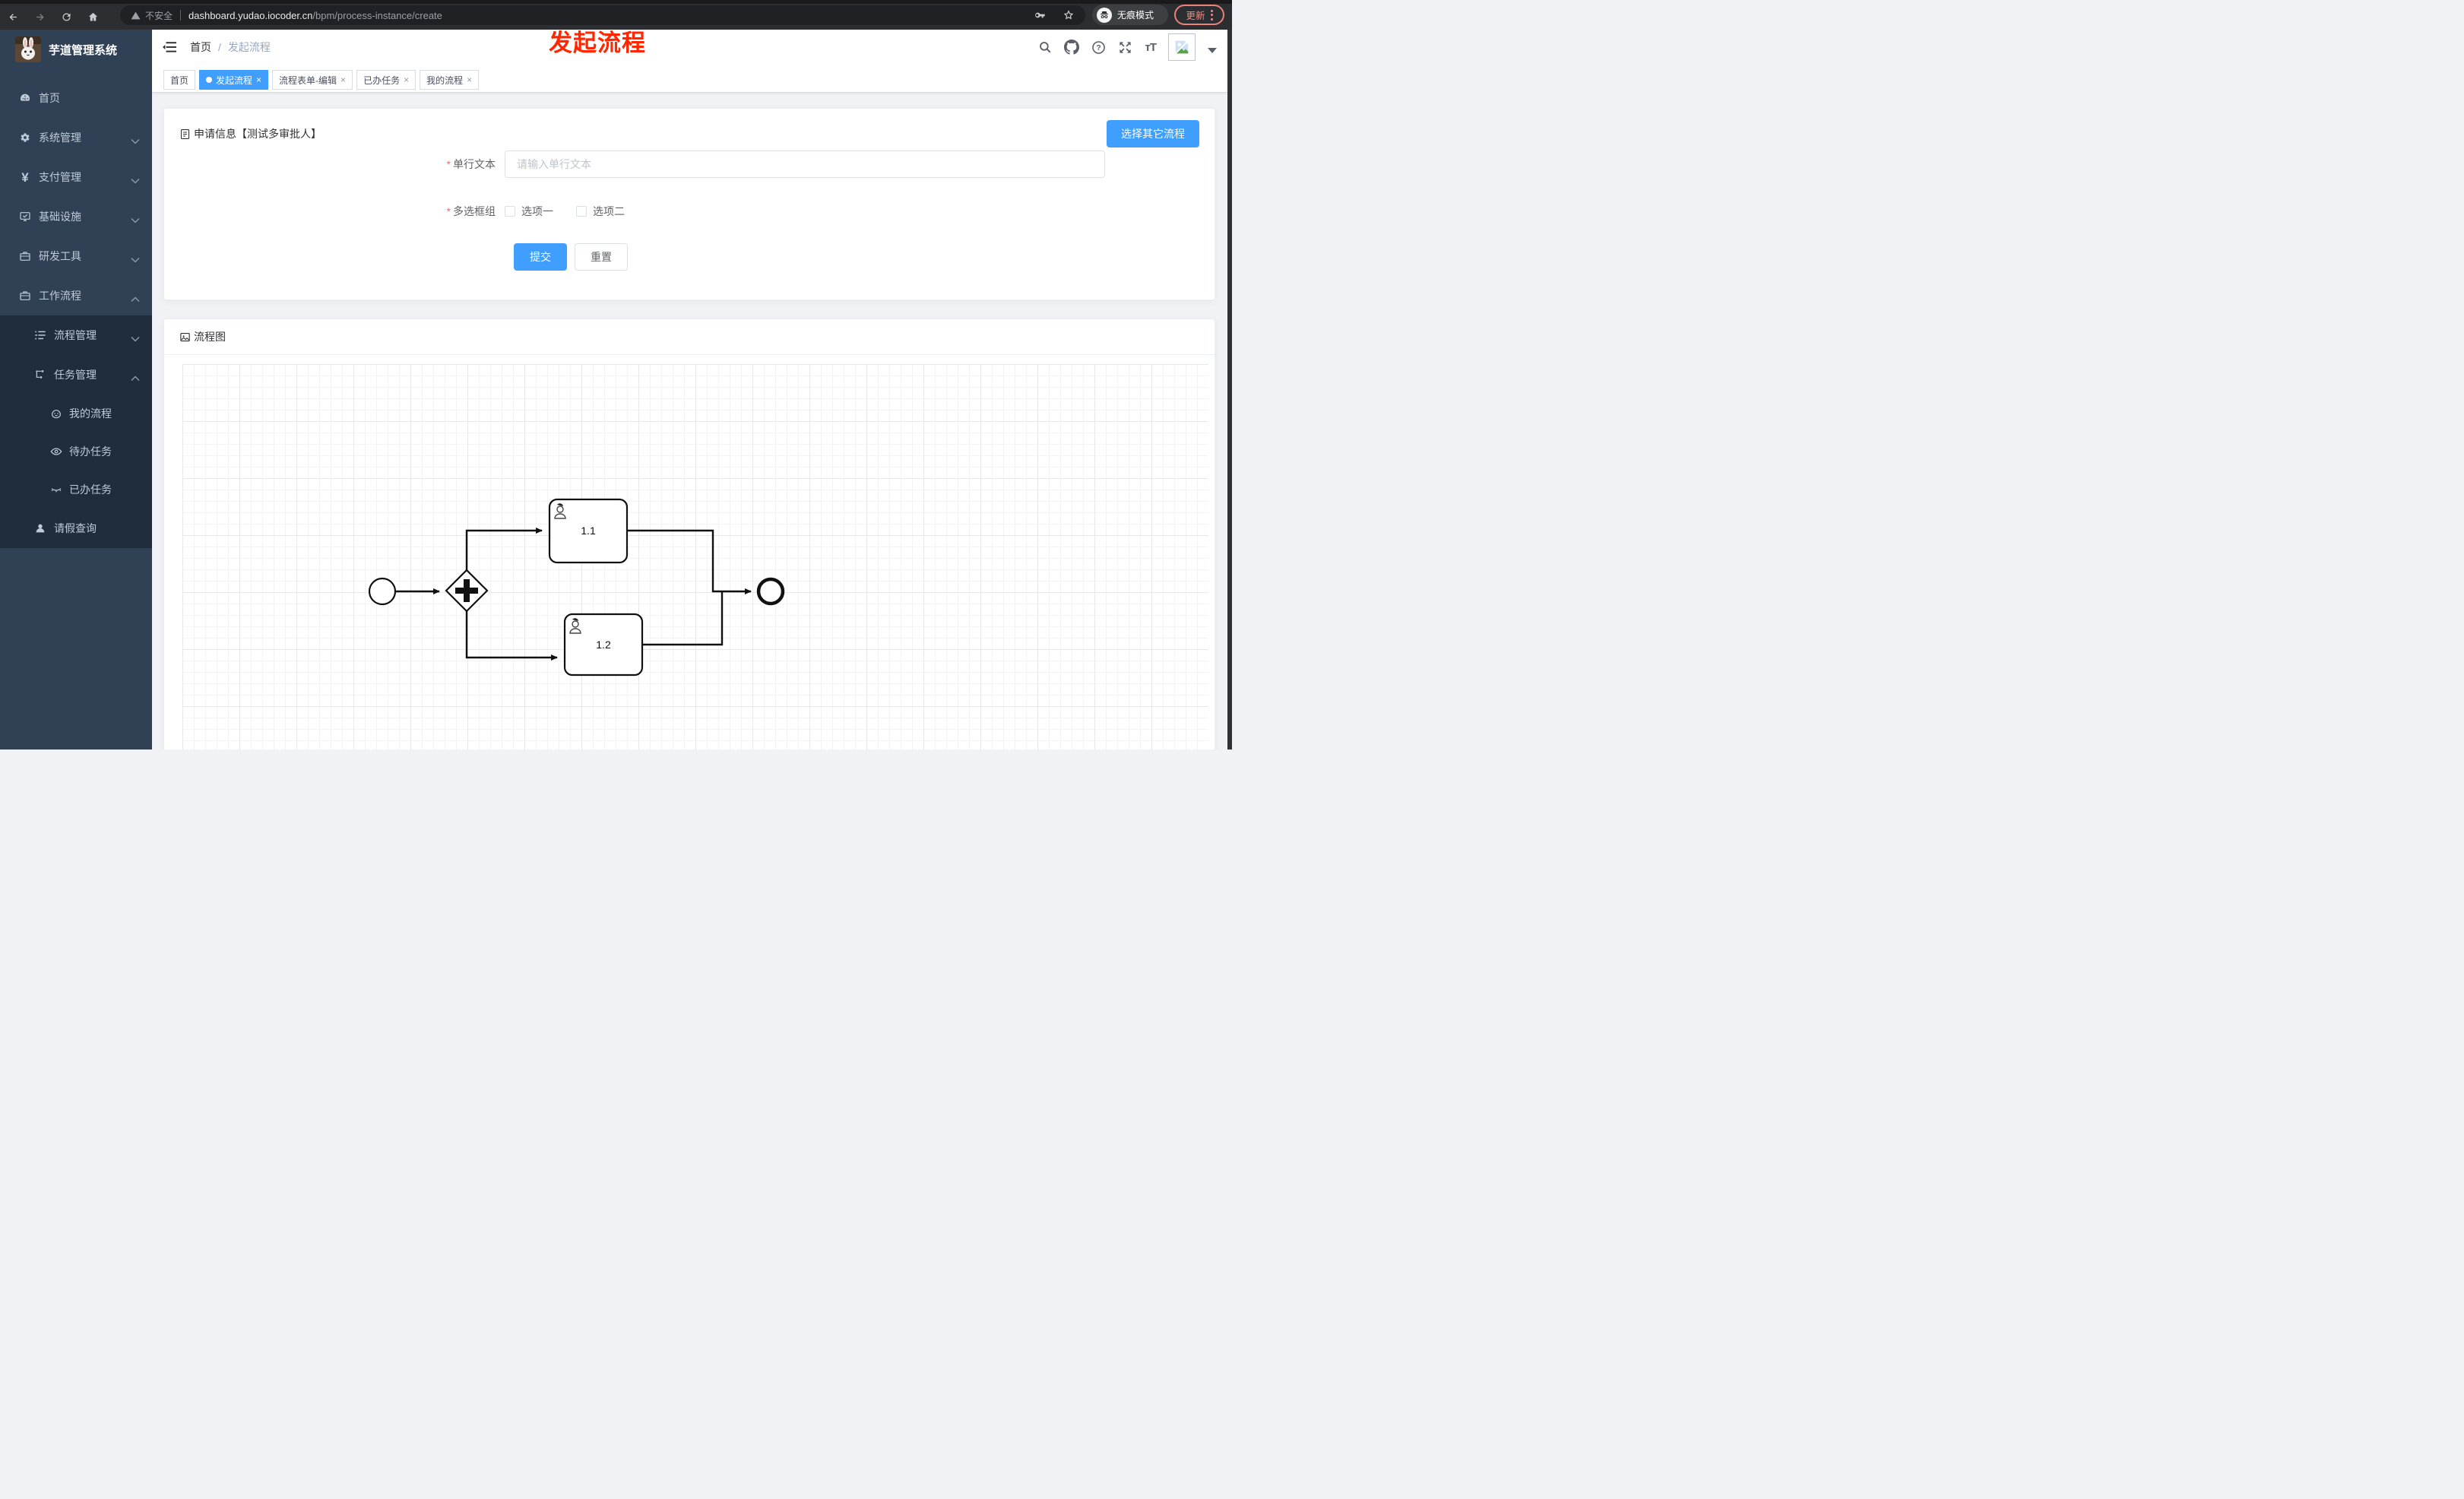  I want to click on update-label: 更新, so click(1195, 16).